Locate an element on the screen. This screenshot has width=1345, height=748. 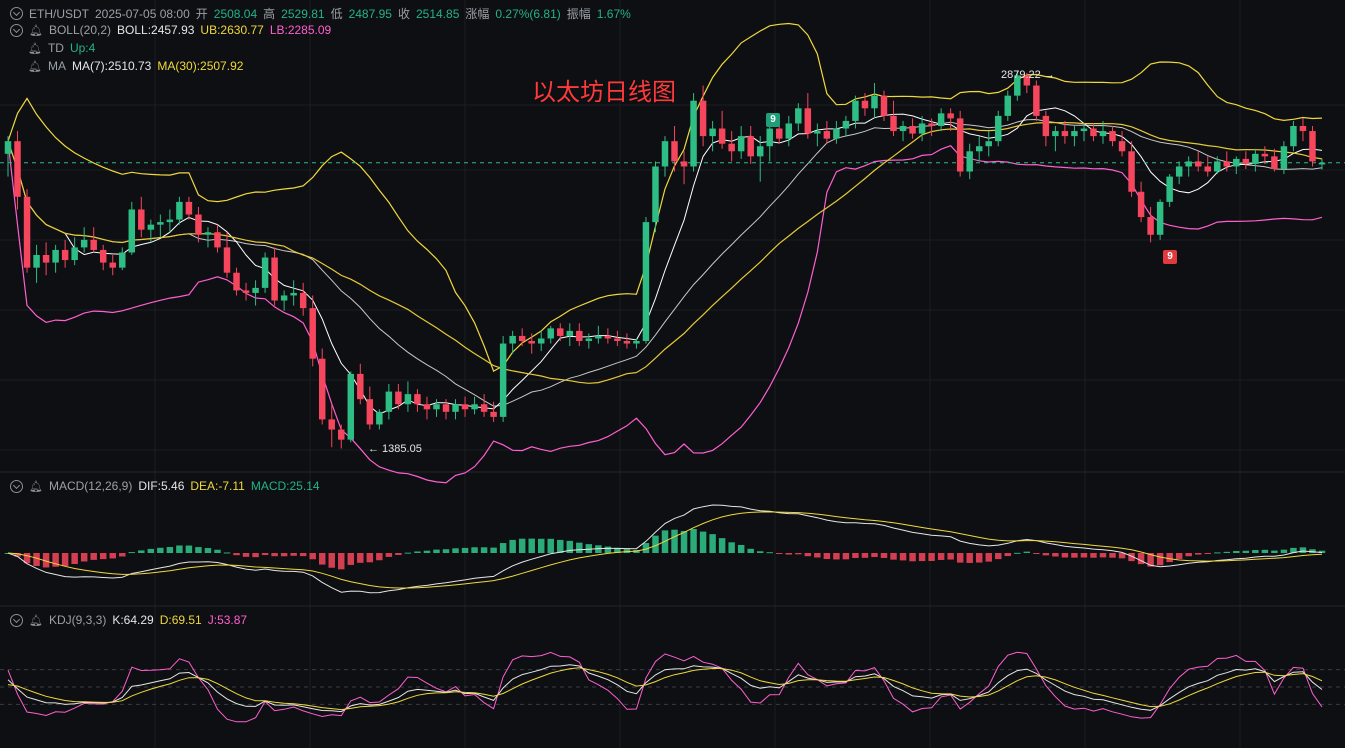
kdj-legend: 🔔︎ KDJ(9,3,3) K:64.29 D:69.51 J:53.87 is located at coordinates (128, 620).